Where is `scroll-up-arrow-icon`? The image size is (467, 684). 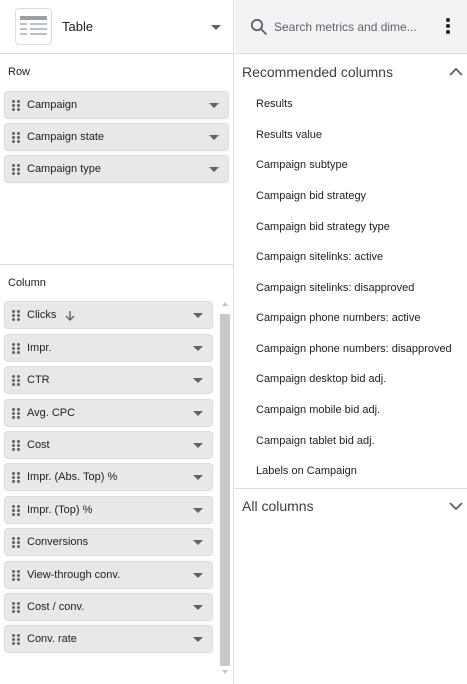
scroll-up-arrow-icon is located at coordinates (225, 304).